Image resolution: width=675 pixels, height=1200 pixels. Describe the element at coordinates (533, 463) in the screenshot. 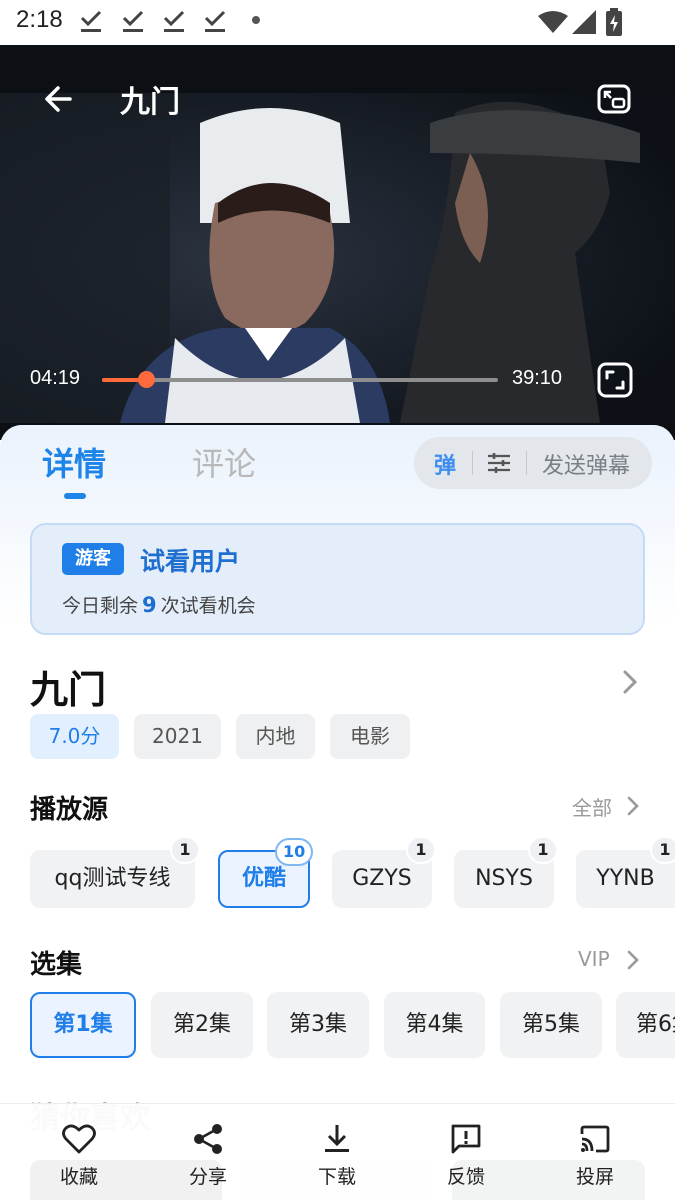

I see `danmaku-bar: 弹 发送弹幕` at that location.